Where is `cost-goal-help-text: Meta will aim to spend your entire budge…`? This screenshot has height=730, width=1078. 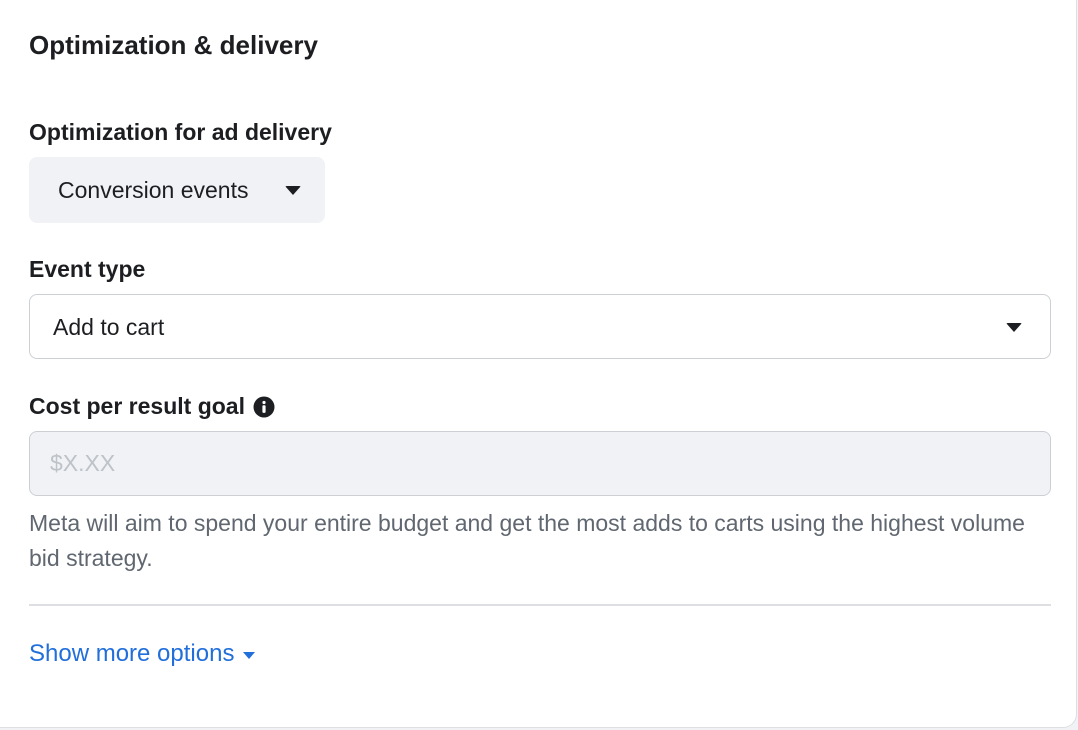 cost-goal-help-text: Meta will aim to spend your entire budge… is located at coordinates (527, 540).